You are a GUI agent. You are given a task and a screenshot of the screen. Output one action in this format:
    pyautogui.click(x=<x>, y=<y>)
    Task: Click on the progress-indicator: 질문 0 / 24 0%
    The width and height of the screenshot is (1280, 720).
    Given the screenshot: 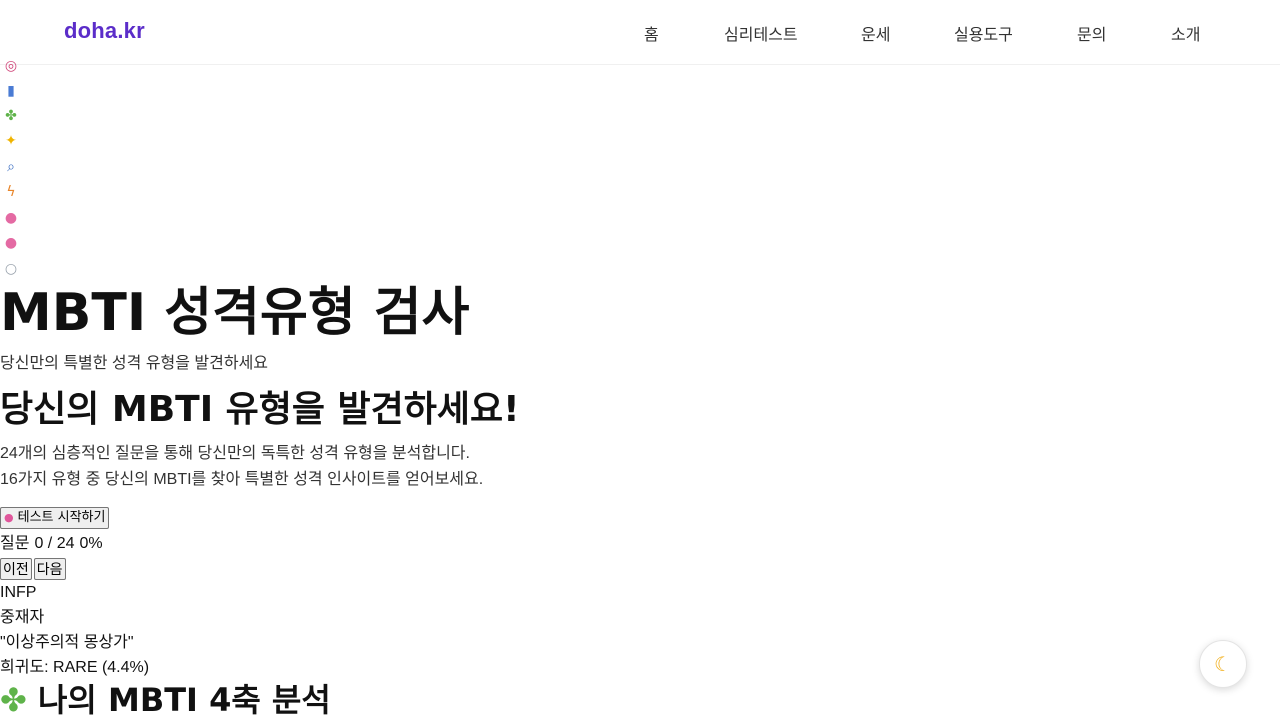 What is the action you would take?
    pyautogui.click(x=640, y=544)
    